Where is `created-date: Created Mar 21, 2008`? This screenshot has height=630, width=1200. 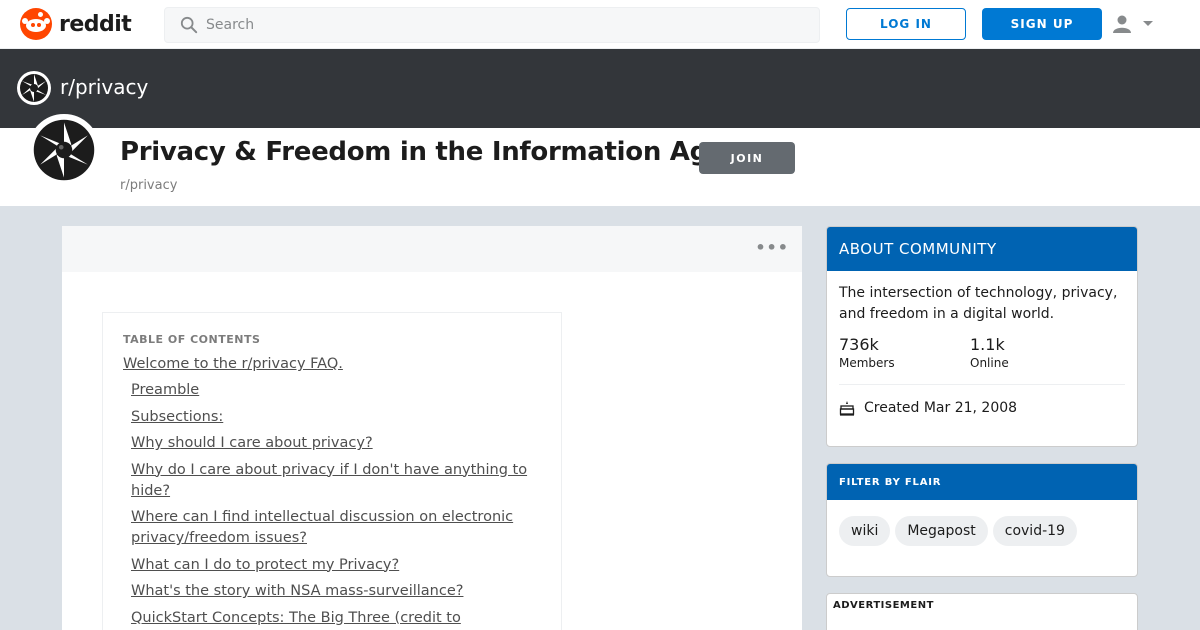 created-date: Created Mar 21, 2008 is located at coordinates (941, 408).